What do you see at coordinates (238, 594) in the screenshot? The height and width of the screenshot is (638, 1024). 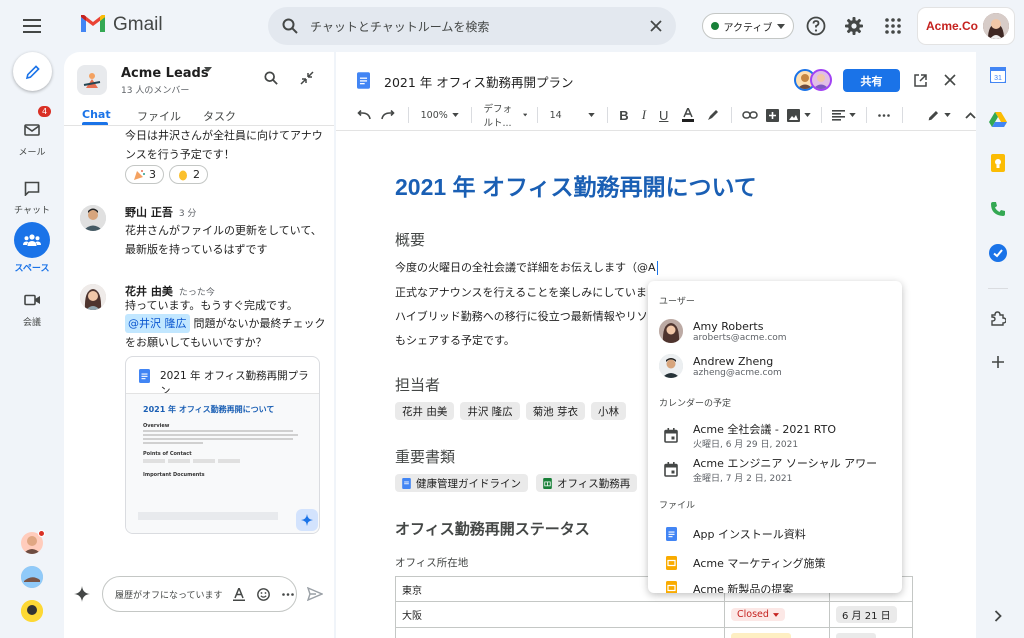 I see `text-format-icon` at bounding box center [238, 594].